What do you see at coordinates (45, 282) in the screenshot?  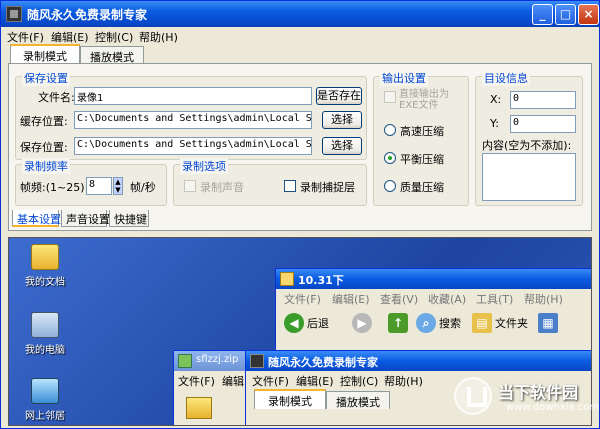 I see `my-documents-label: 我的文档` at bounding box center [45, 282].